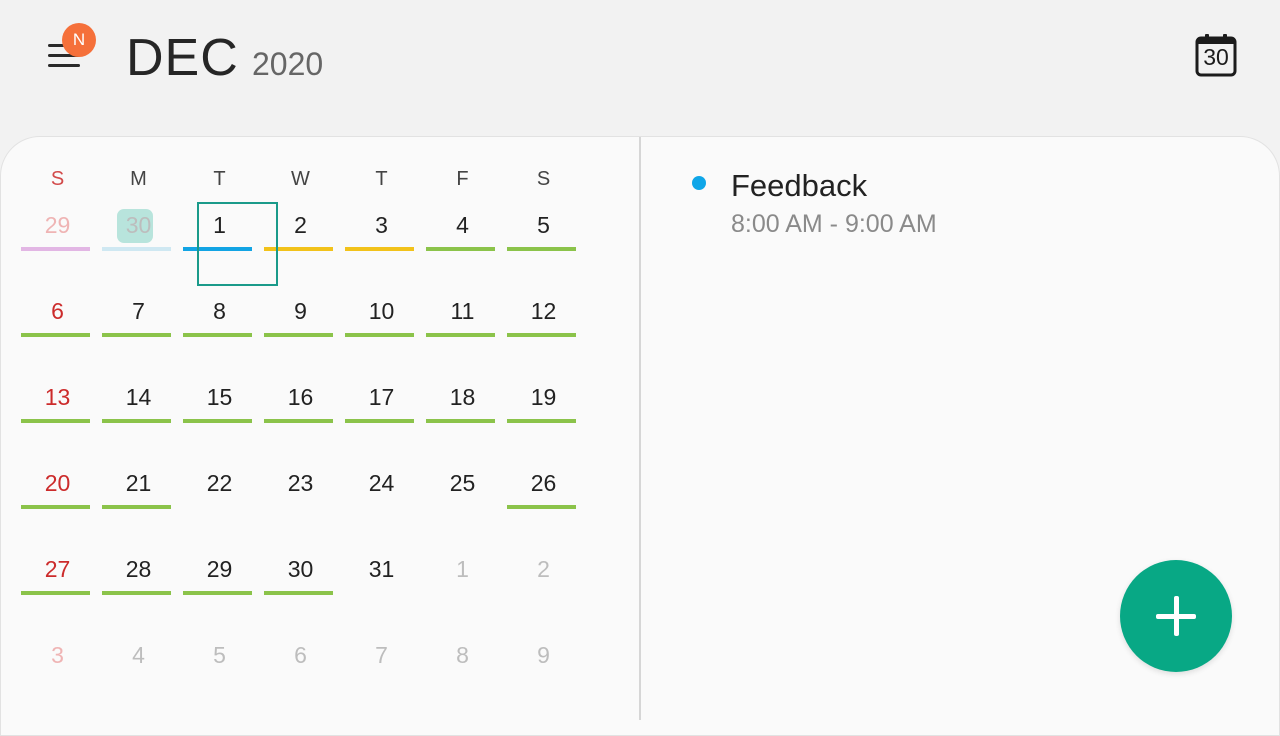 The width and height of the screenshot is (1280, 736). I want to click on weekday-label: S, so click(543, 179).